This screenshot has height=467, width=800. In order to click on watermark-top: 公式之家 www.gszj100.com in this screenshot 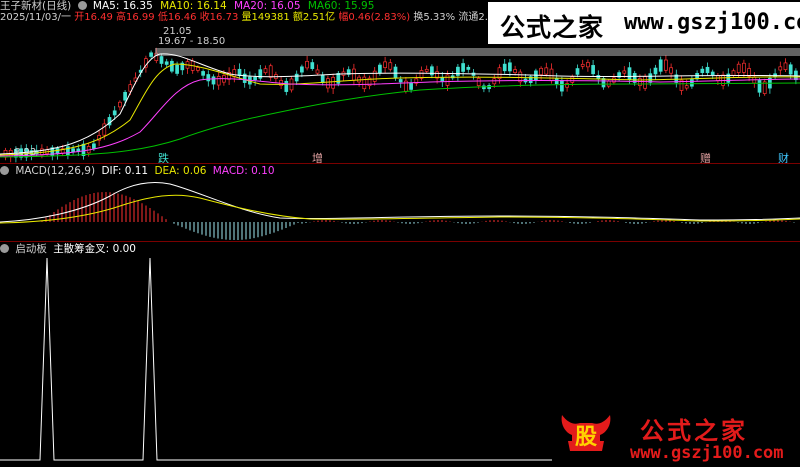, I will do `click(644, 23)`.